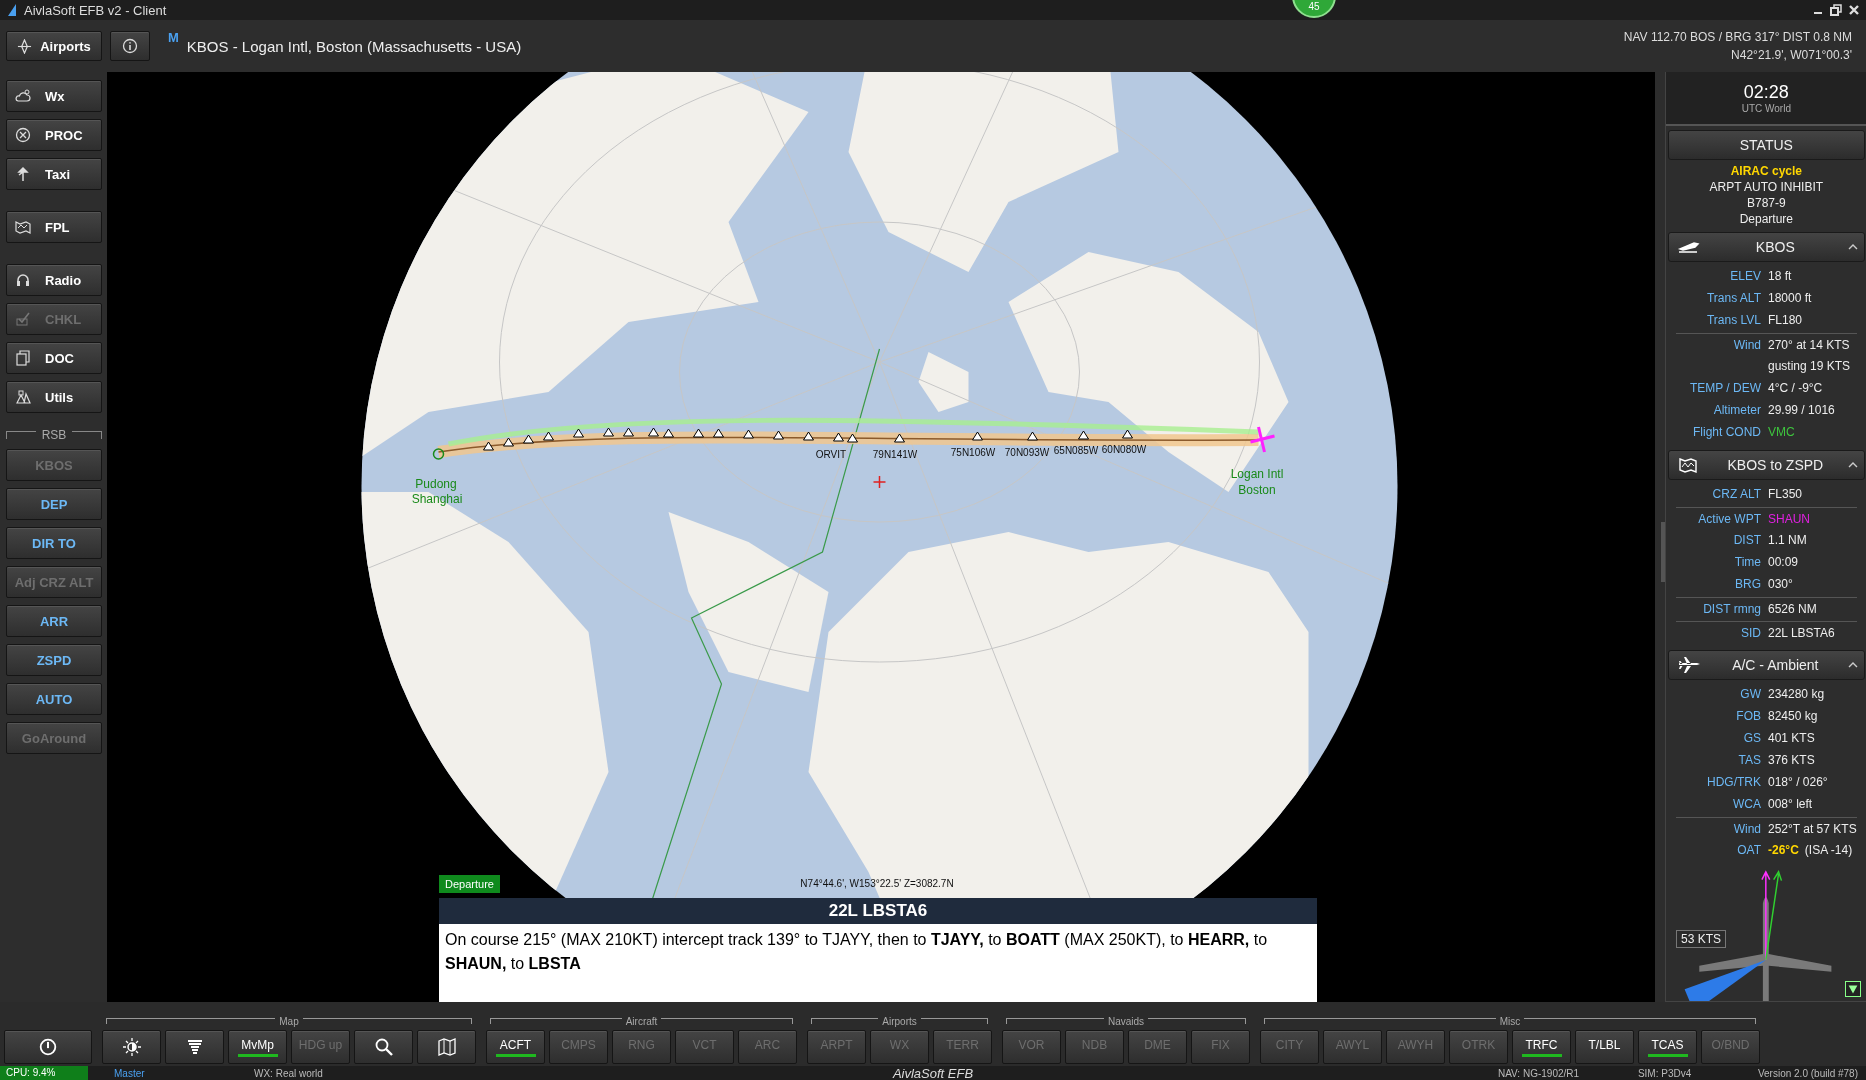 Image resolution: width=1866 pixels, height=1080 pixels. What do you see at coordinates (1766, 665) in the screenshot?
I see `section-header: A/C - Ambient` at bounding box center [1766, 665].